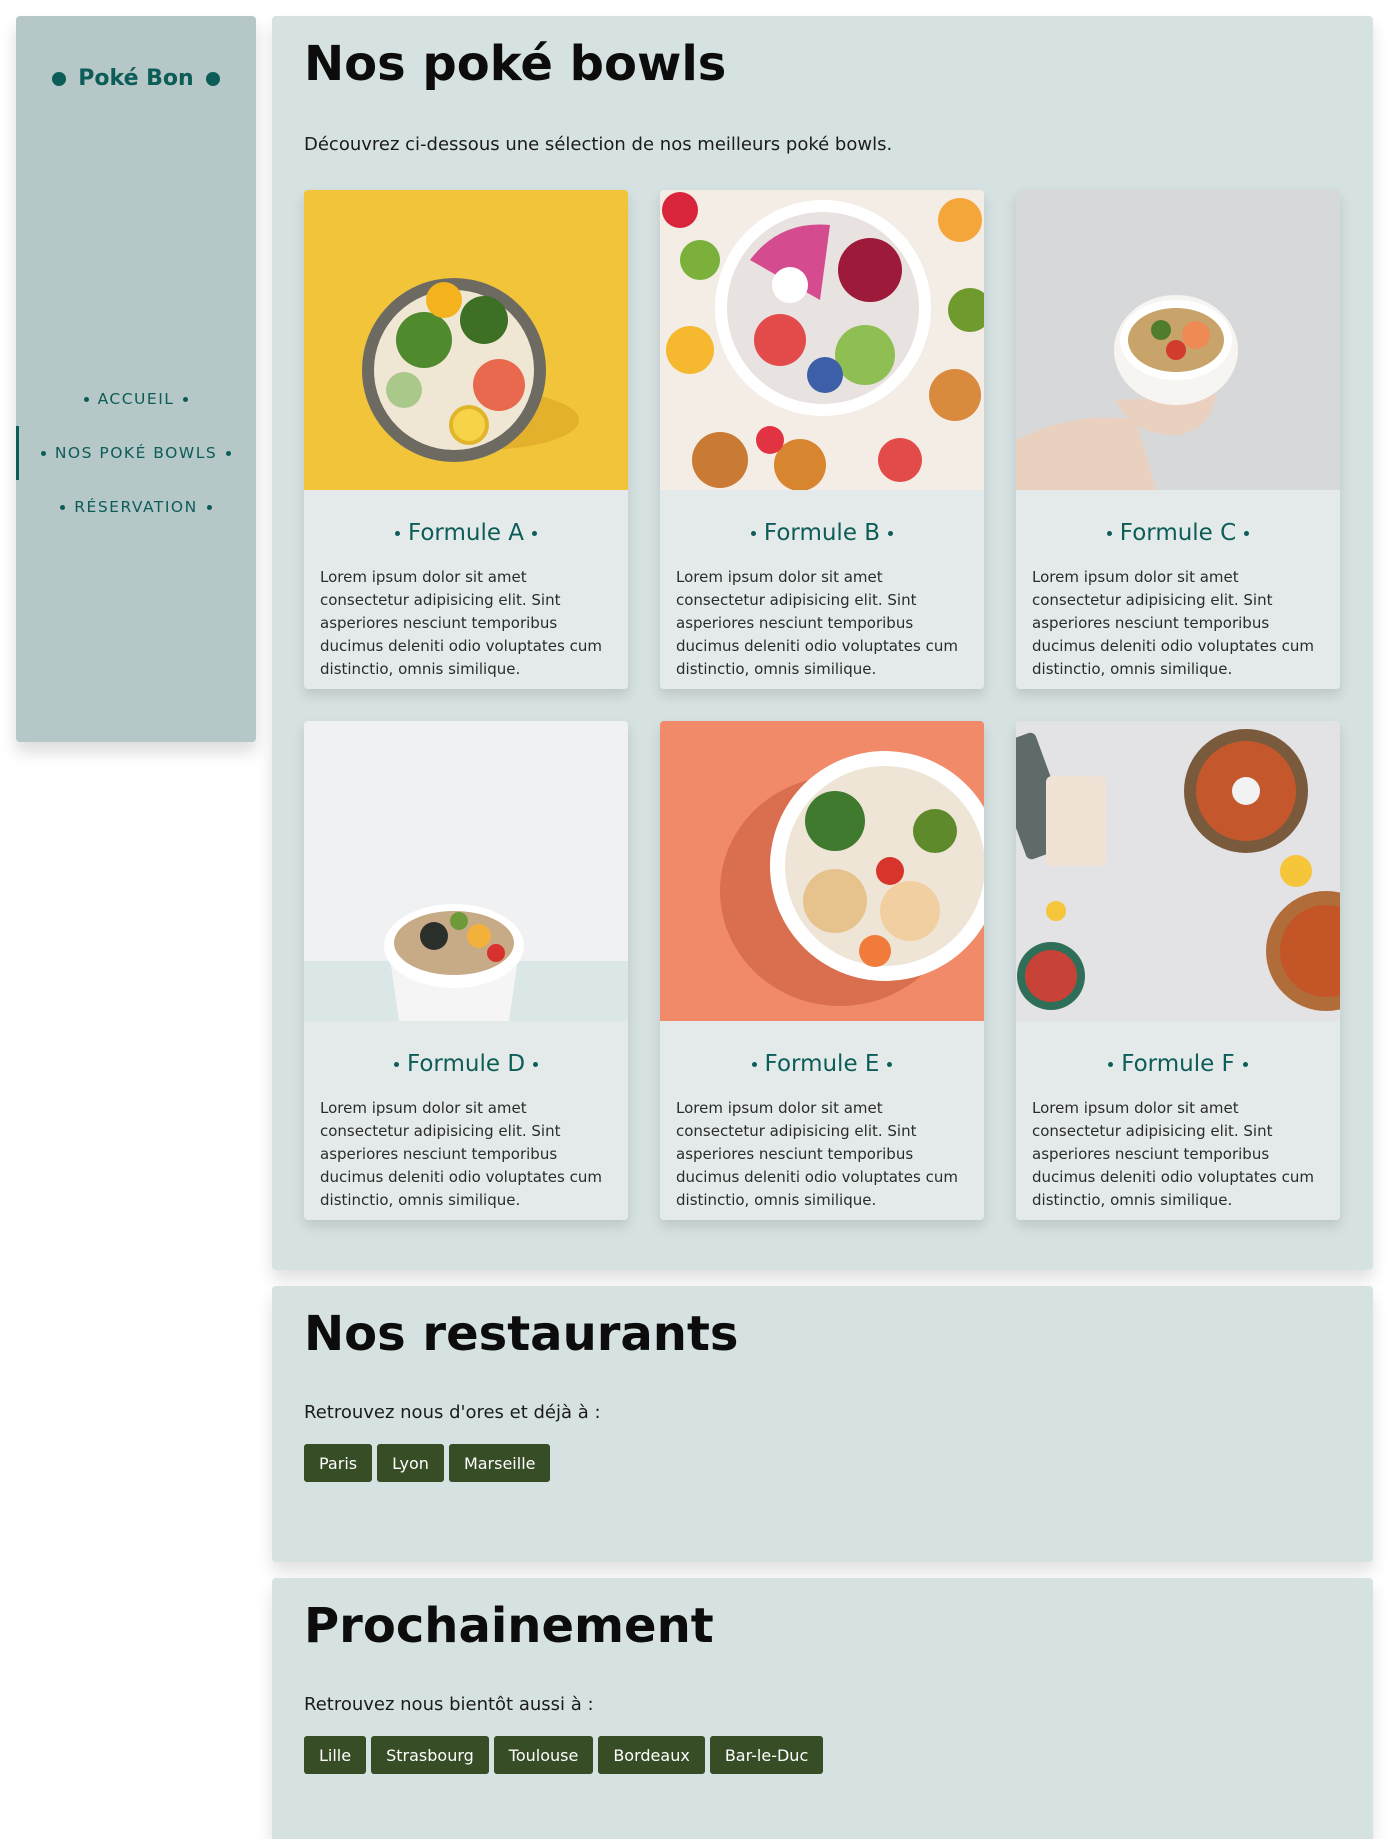 The width and height of the screenshot is (1389, 1839). I want to click on city-tag-lille: Lille, so click(335, 1755).